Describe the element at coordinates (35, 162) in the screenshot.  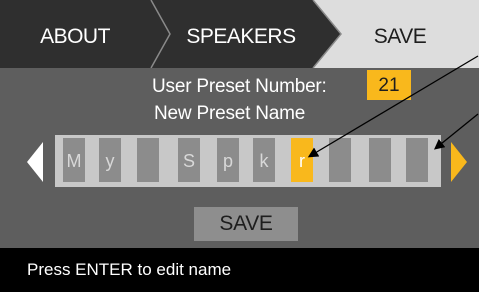
I see `left-arrow-icon` at that location.